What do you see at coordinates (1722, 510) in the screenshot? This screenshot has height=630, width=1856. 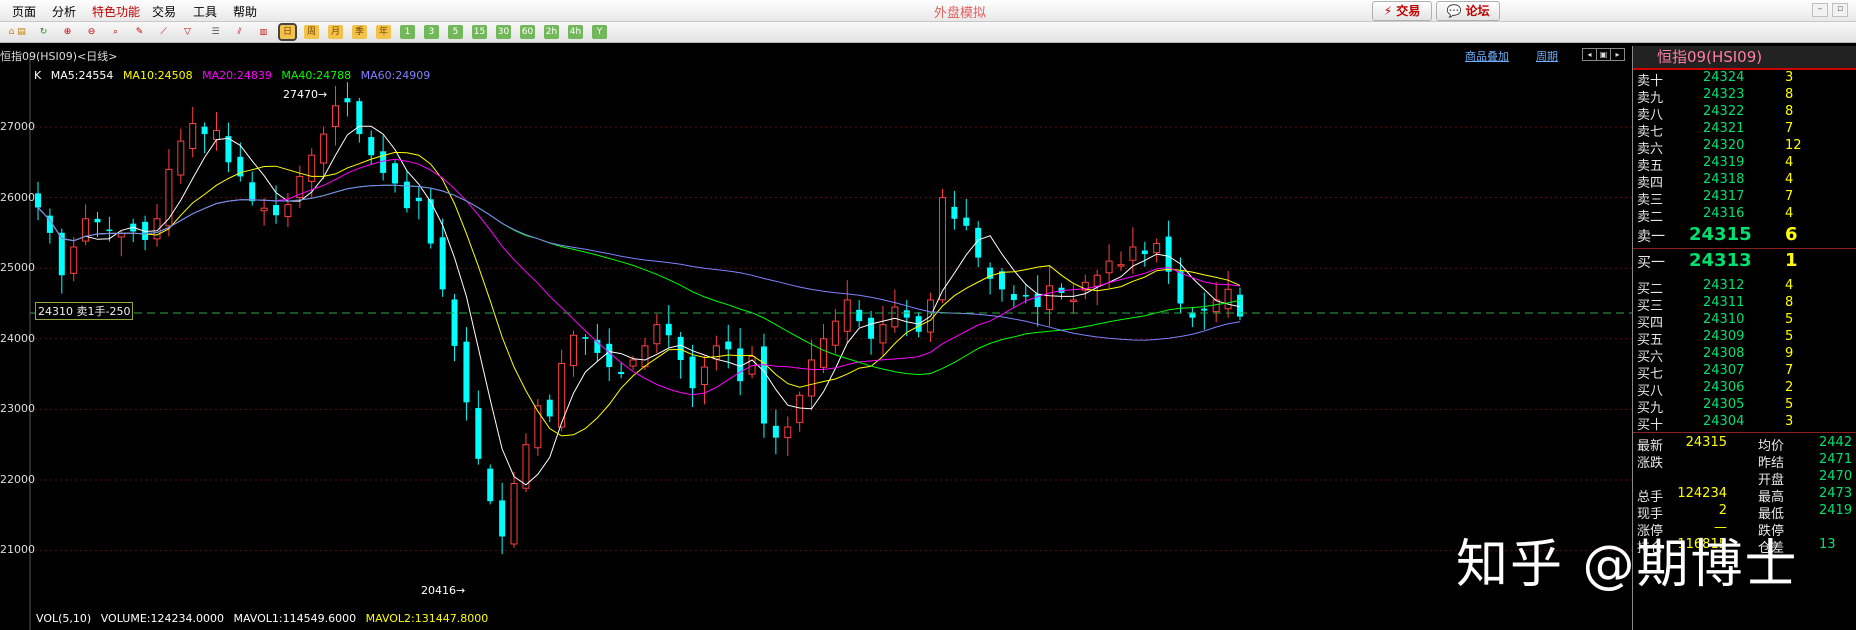 I see `stat-value: 2` at bounding box center [1722, 510].